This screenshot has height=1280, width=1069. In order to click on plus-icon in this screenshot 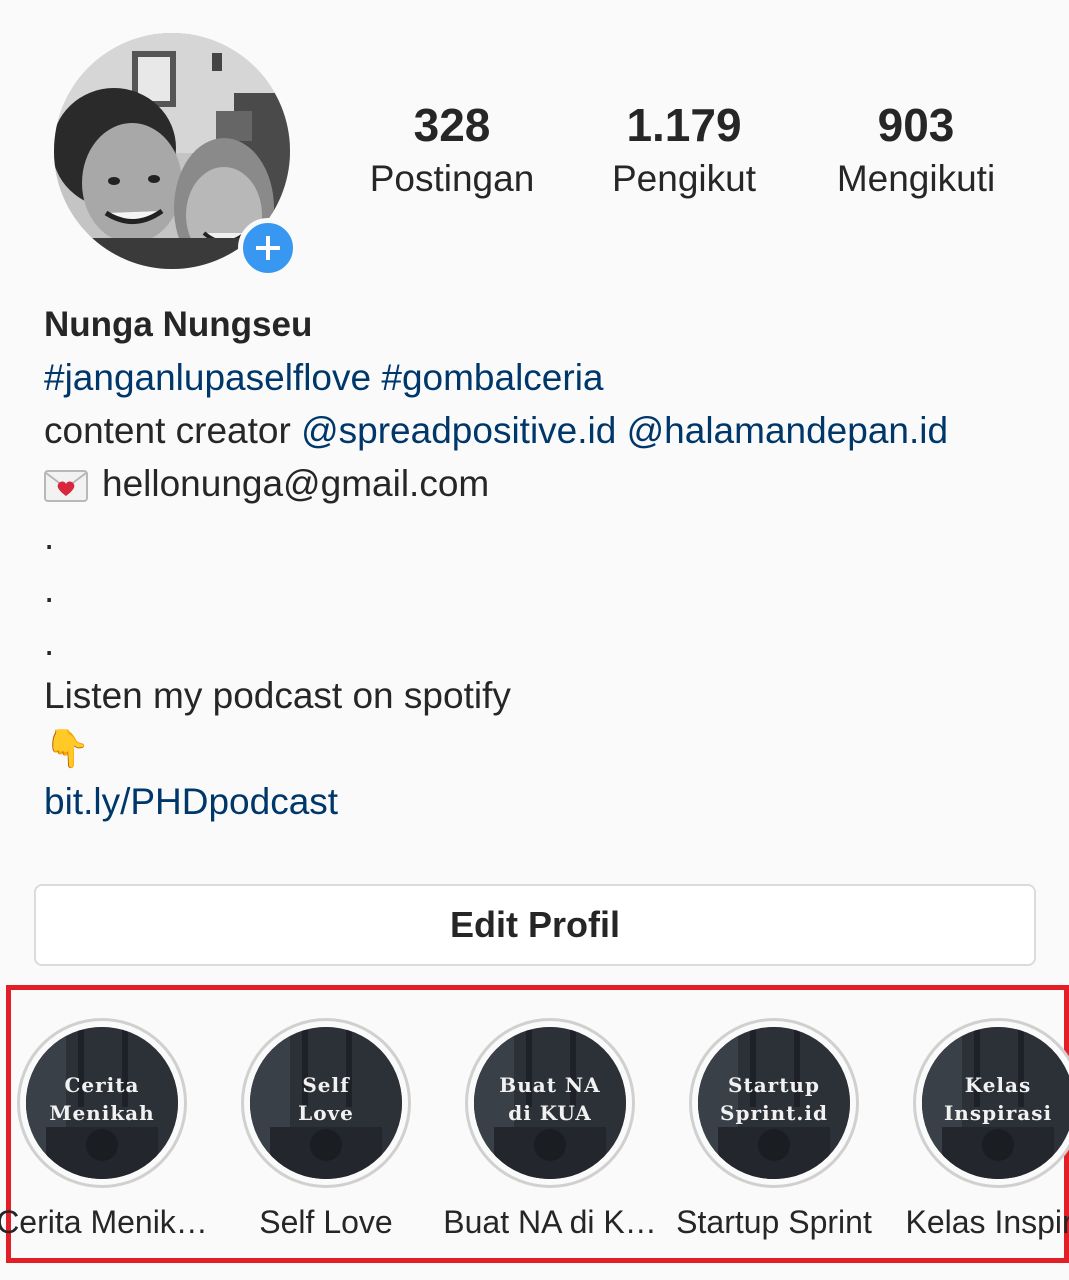, I will do `click(268, 248)`.